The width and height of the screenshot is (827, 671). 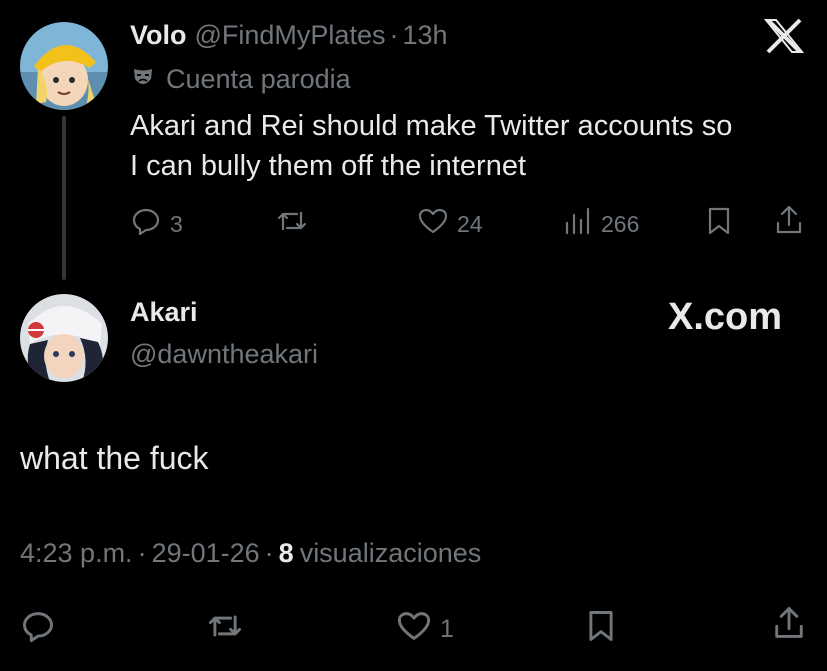 I want to click on main-display-name: Akari, so click(x=164, y=312).